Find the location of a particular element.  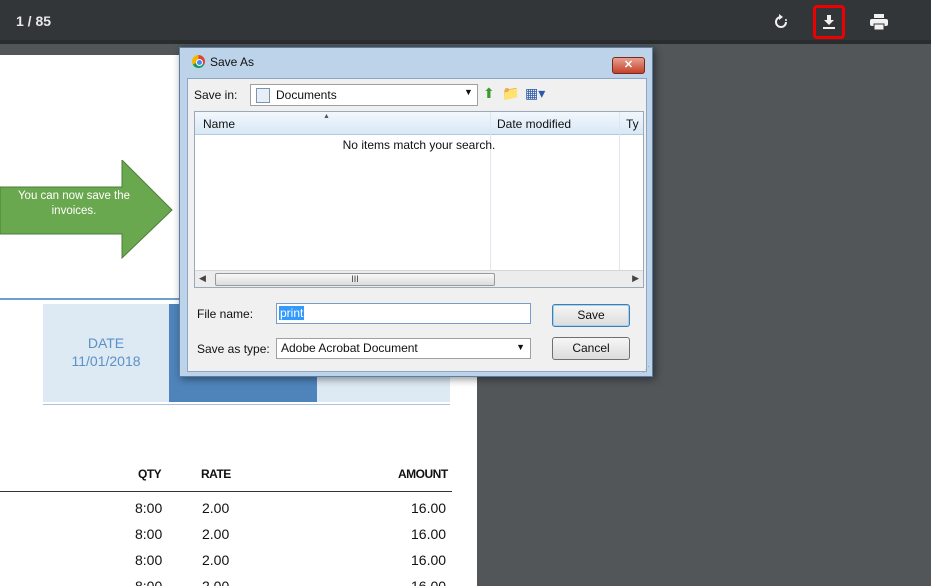

file-name-label: File name: is located at coordinates (225, 314).